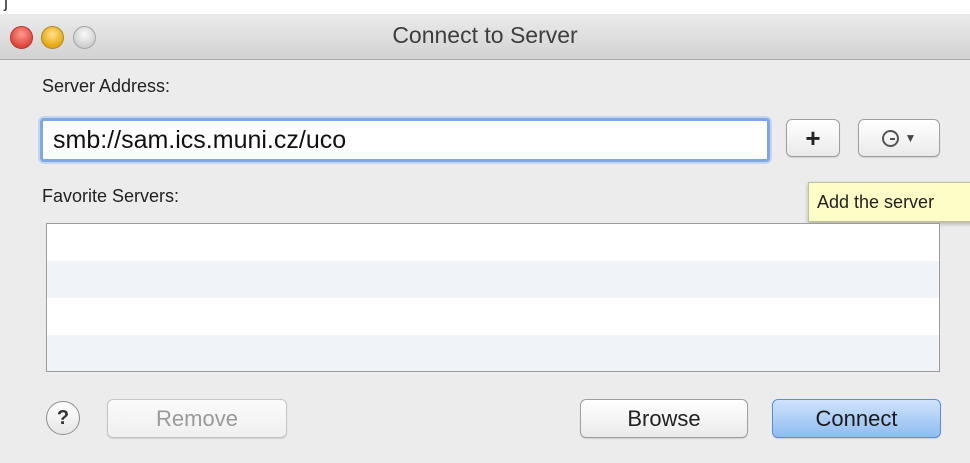 This screenshot has width=970, height=463. What do you see at coordinates (890, 138) in the screenshot?
I see `clock-icon` at bounding box center [890, 138].